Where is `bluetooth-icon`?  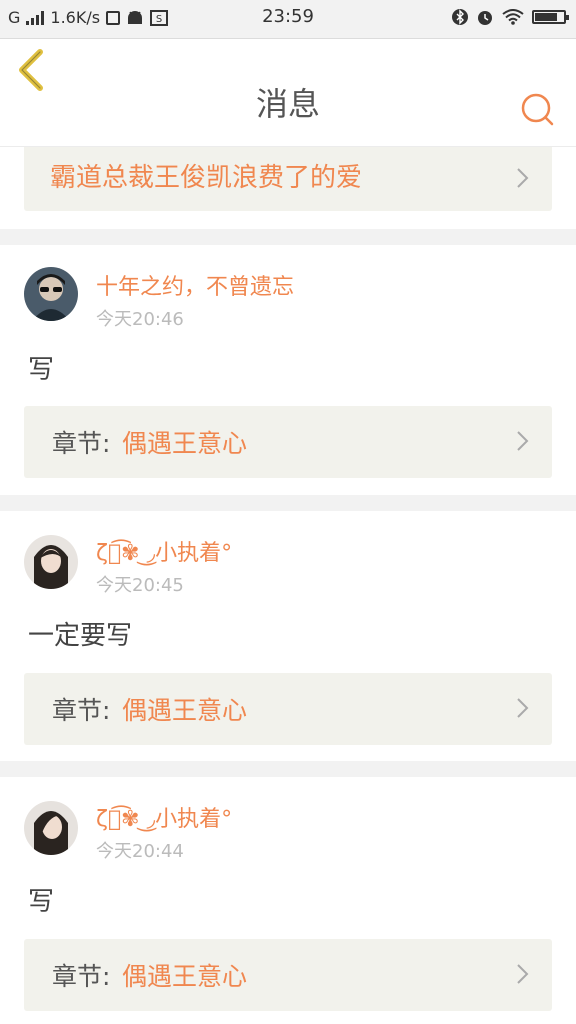
bluetooth-icon is located at coordinates (460, 17).